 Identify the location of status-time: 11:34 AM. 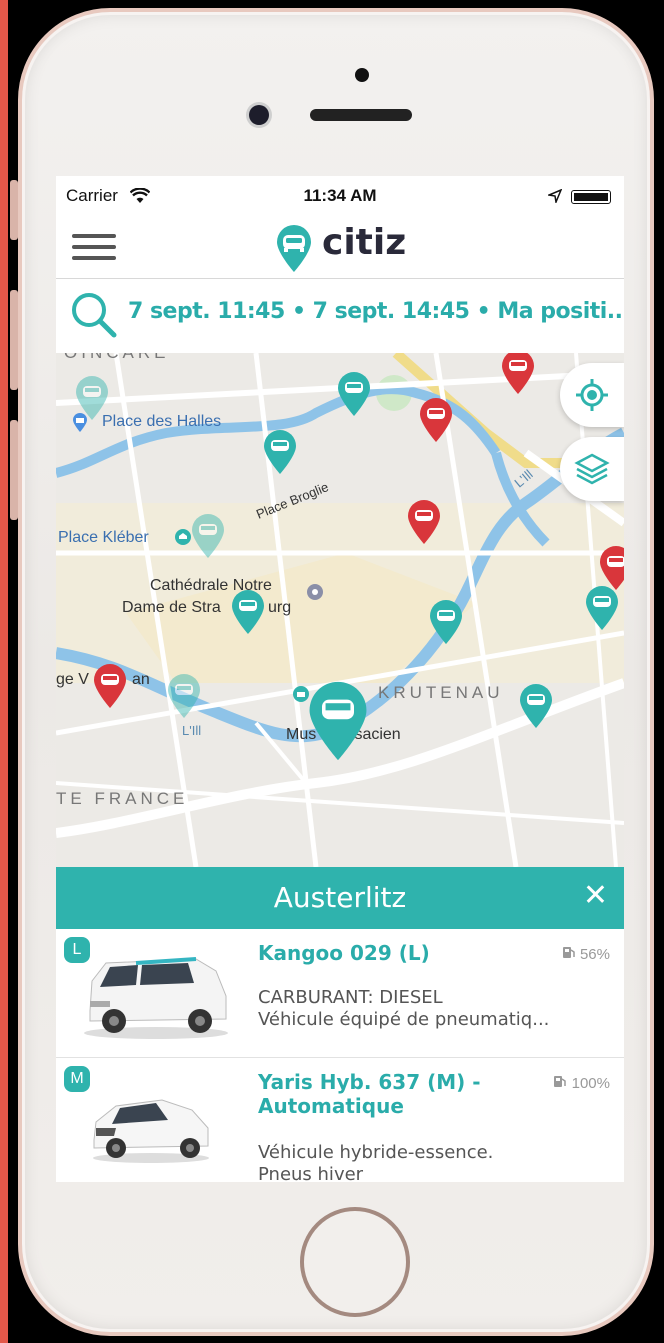
(340, 195).